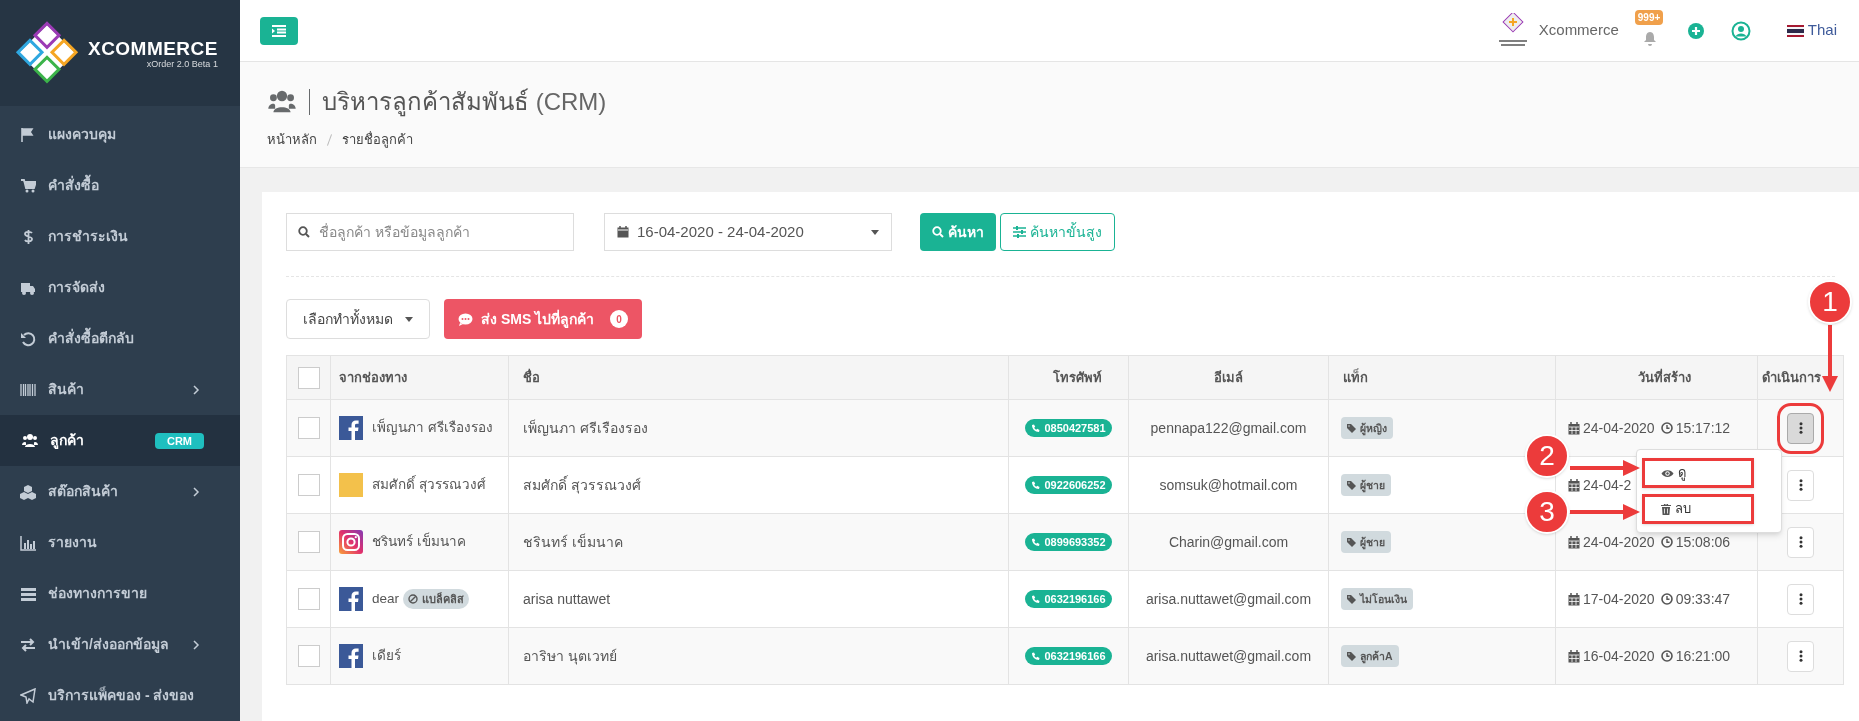  Describe the element at coordinates (567, 598) in the screenshot. I see `customer-name: arisa nuttawet` at that location.